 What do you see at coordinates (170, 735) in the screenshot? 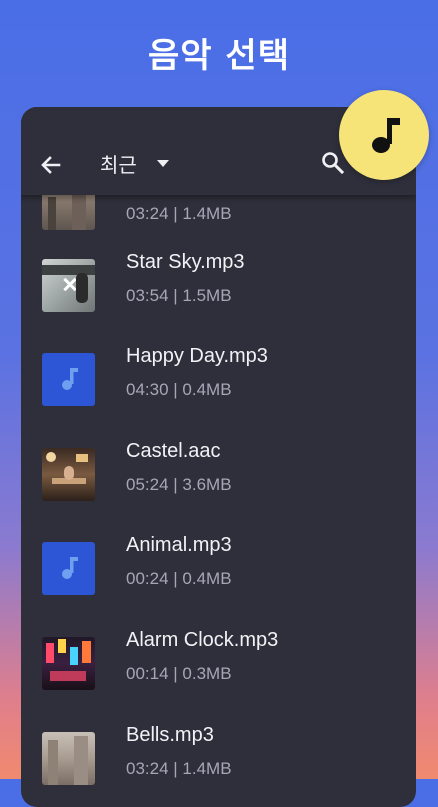
I see `file-name: Bells.mp3` at bounding box center [170, 735].